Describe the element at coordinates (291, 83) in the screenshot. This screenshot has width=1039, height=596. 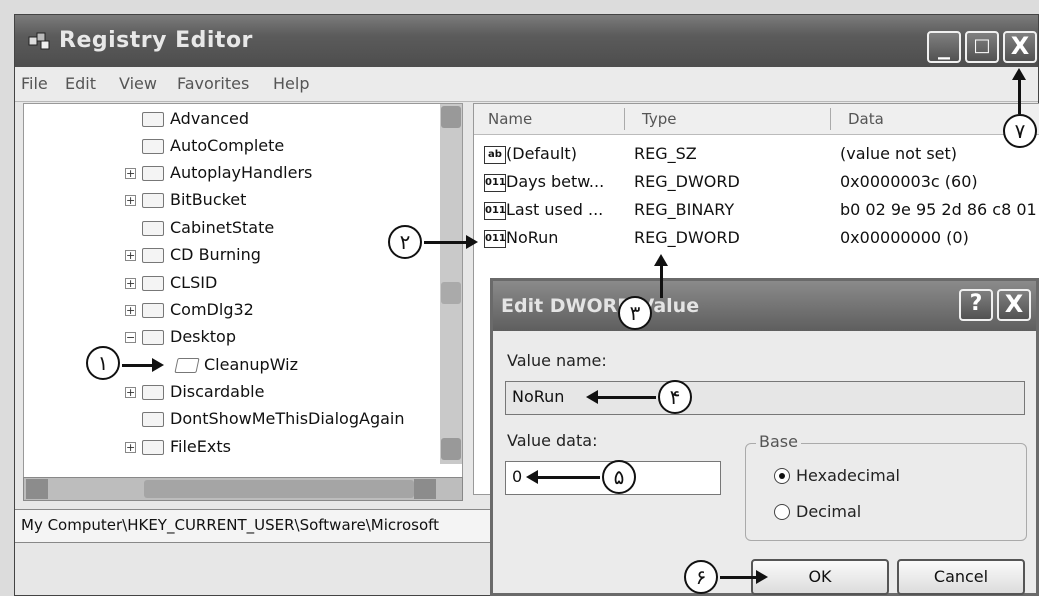
I see `menu-help: Help` at that location.